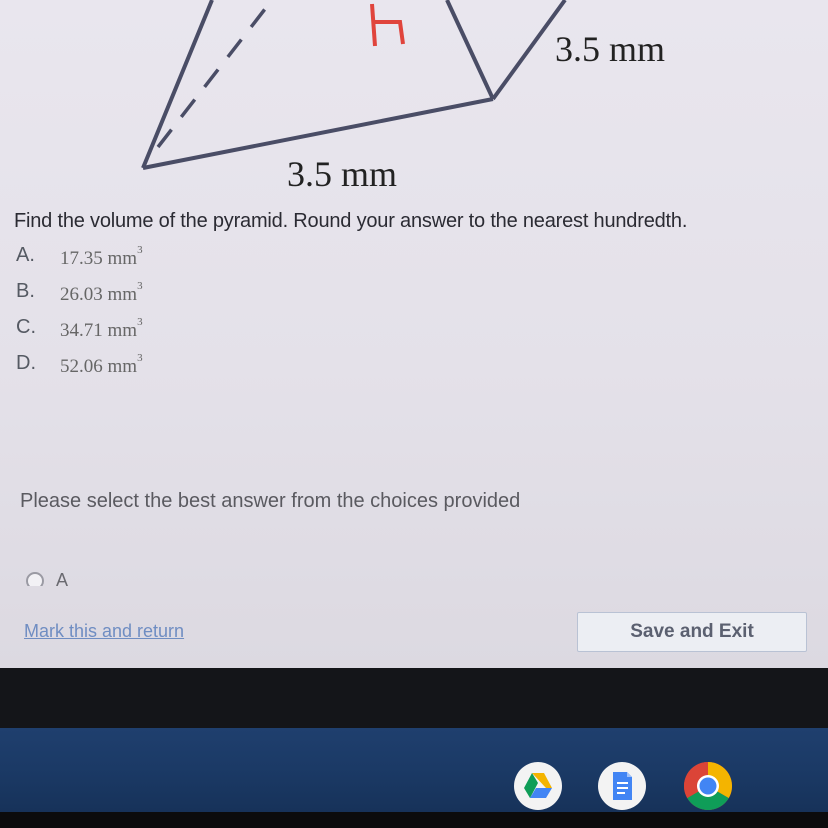 Image resolution: width=828 pixels, height=828 pixels. What do you see at coordinates (25, 255) in the screenshot?
I see `choice-letter: A.` at bounding box center [25, 255].